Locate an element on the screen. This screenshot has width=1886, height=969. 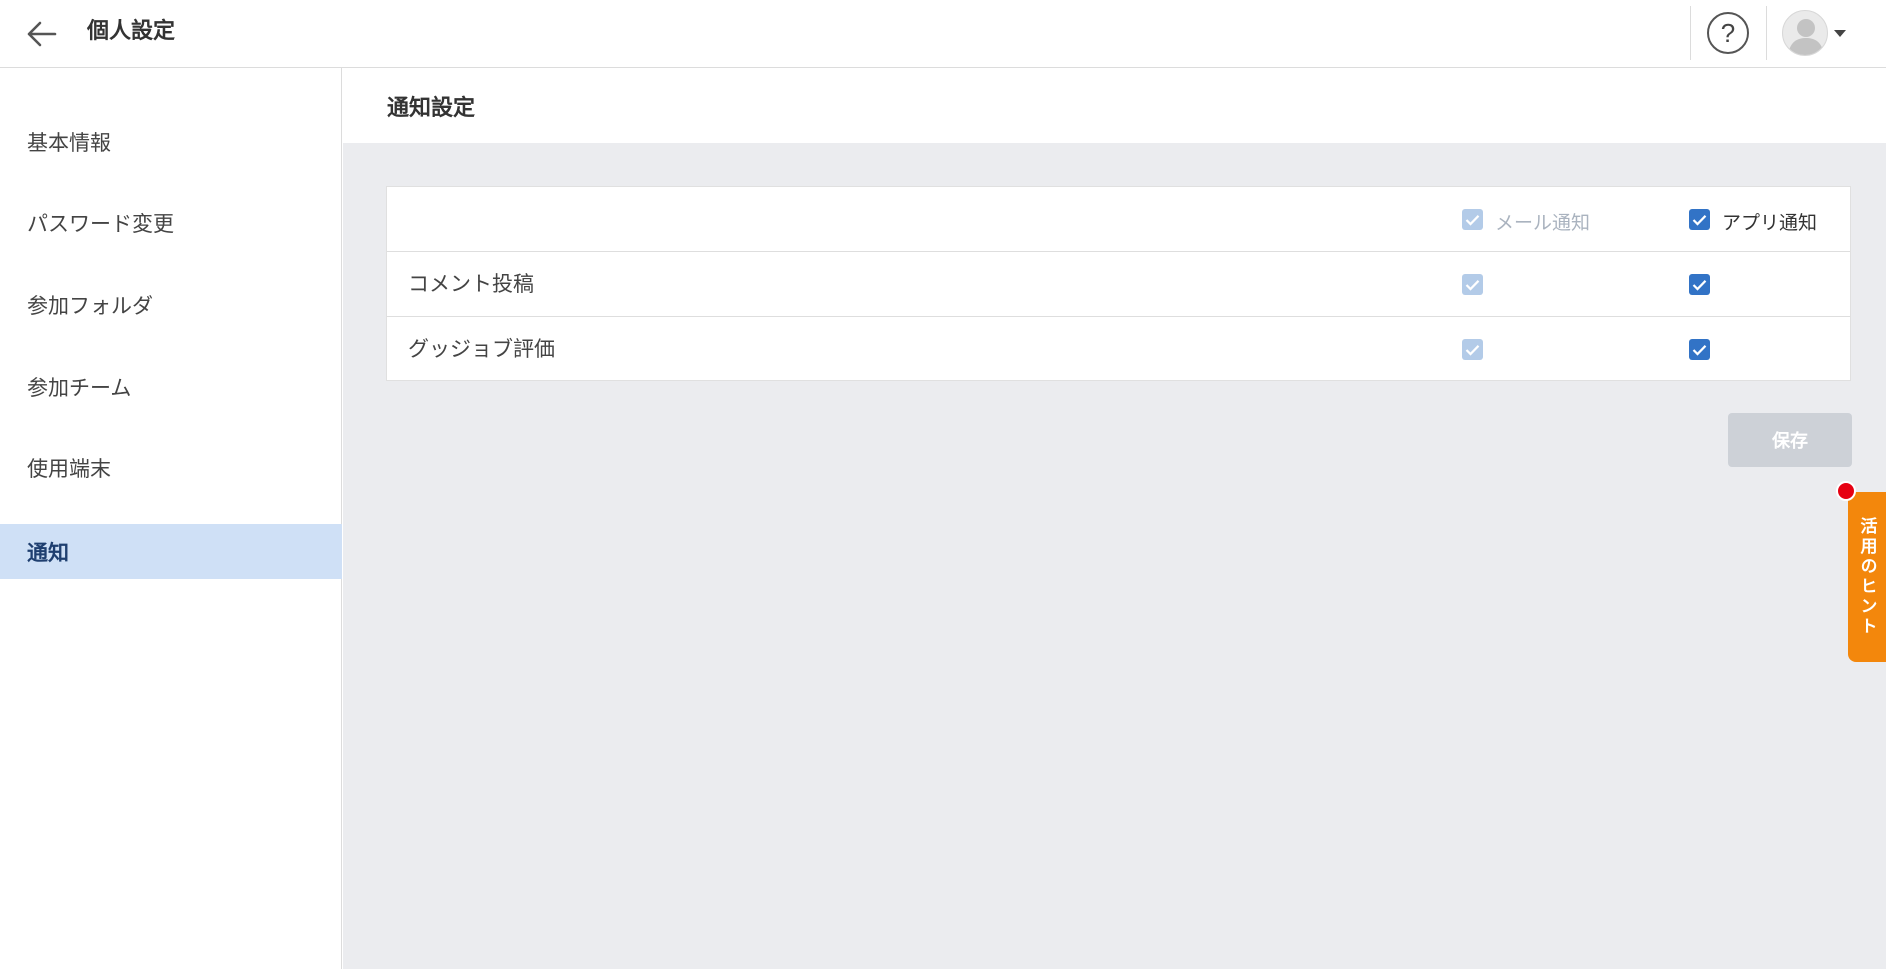
sidebar-item-devices: 使用端末 is located at coordinates (171, 467).